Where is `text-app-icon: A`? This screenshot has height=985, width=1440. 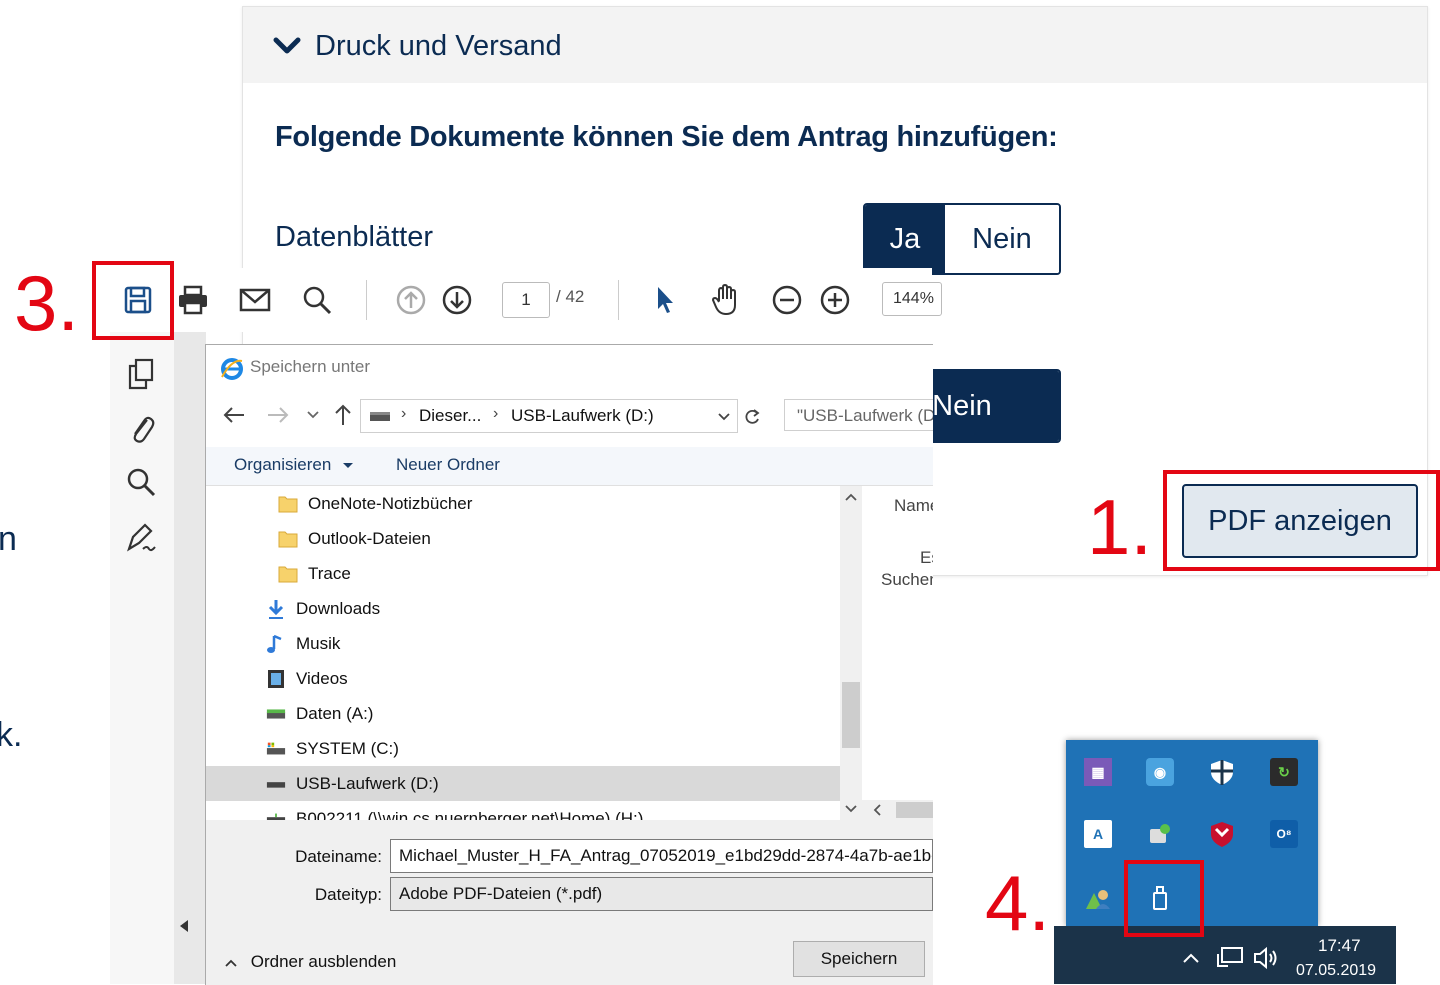
text-app-icon: A is located at coordinates (1098, 834).